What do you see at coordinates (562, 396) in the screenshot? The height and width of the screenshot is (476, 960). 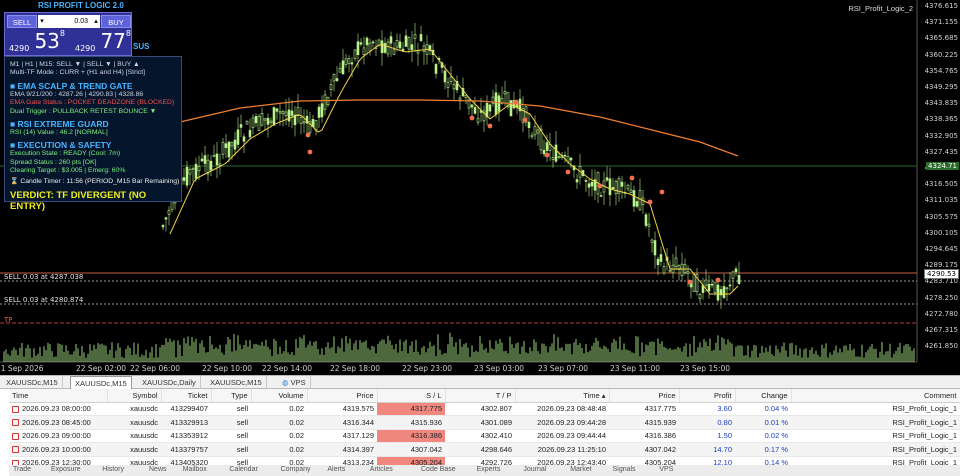 I see `col-header-close-time: Time ▴` at bounding box center [562, 396].